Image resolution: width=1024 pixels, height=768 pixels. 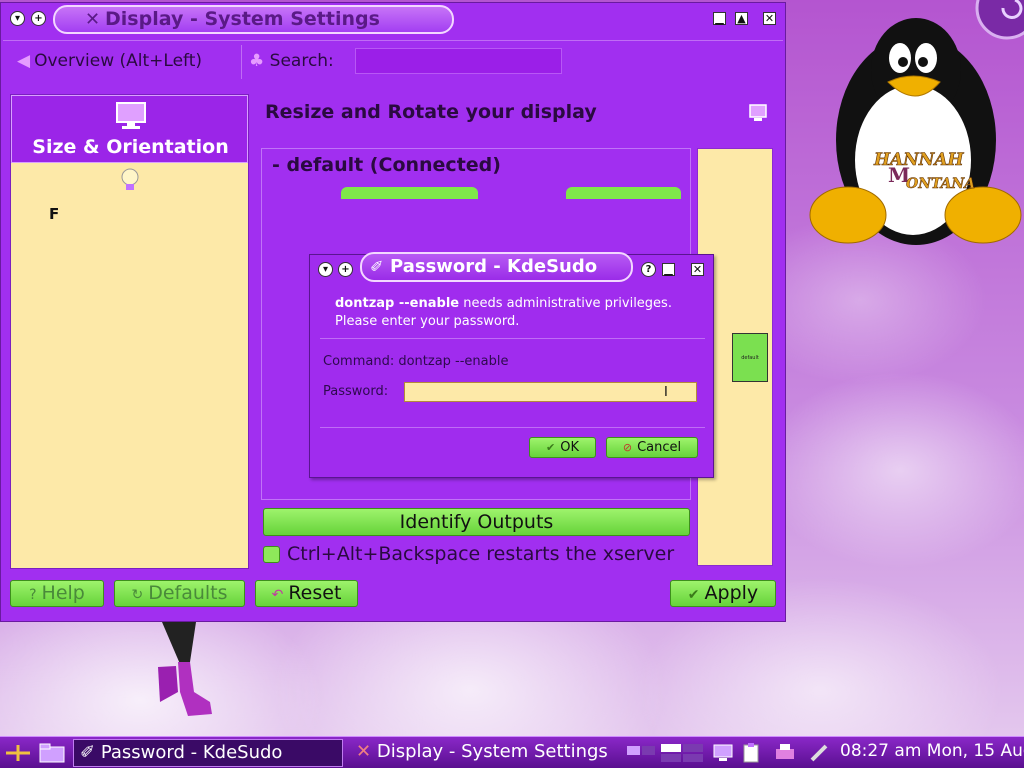 What do you see at coordinates (130, 180) in the screenshot?
I see `lightbulb-icon` at bounding box center [130, 180].